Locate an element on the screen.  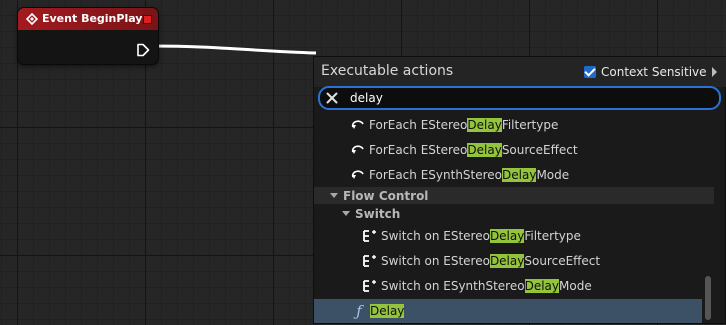
node-title: Event BeginPlay is located at coordinates (92, 18).